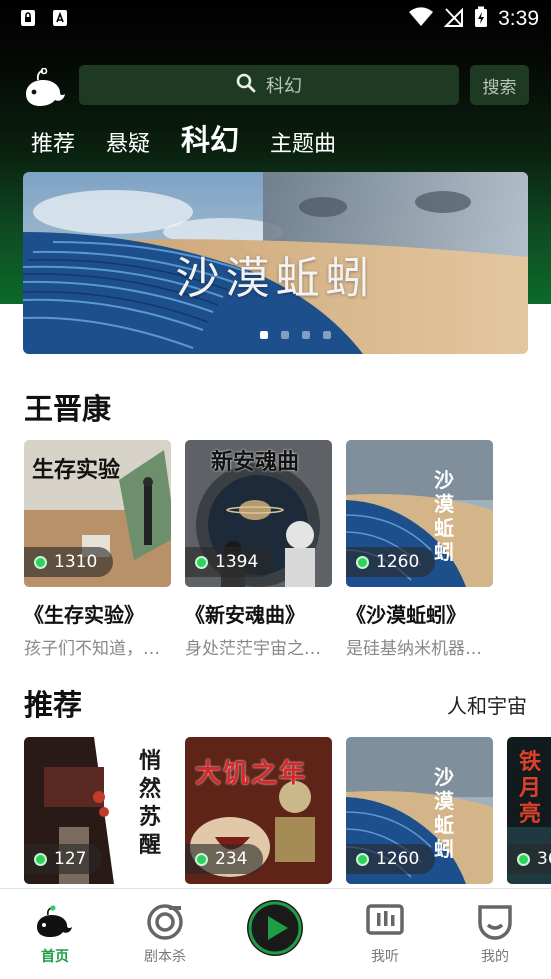  I want to click on search-placeholder: 科幻, so click(284, 86).